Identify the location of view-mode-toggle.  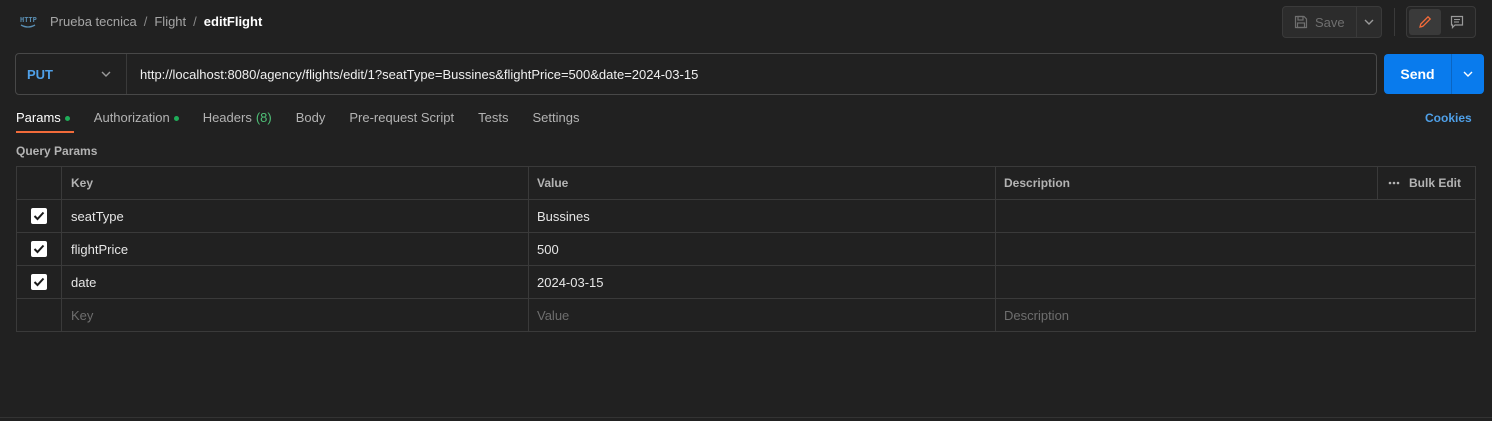
(1441, 22).